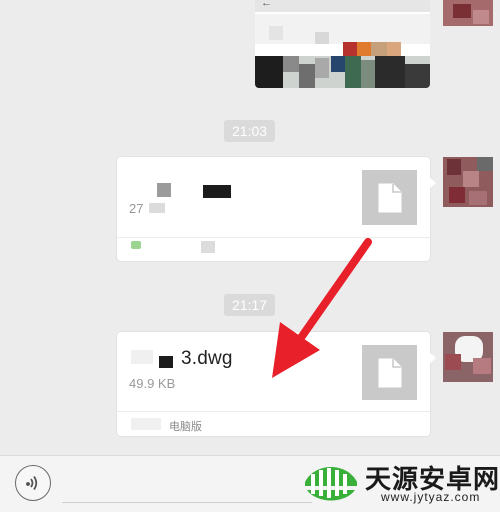 This screenshot has height=512, width=500. I want to click on file-name: 3.dwg, so click(207, 358).